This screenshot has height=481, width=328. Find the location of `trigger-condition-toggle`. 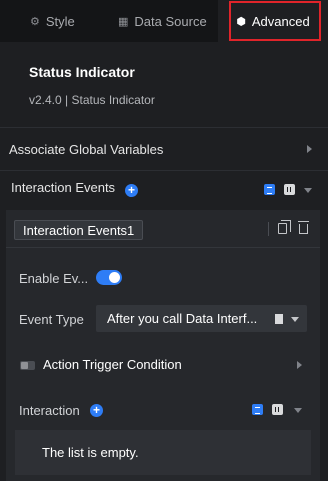

trigger-condition-toggle is located at coordinates (27, 365).